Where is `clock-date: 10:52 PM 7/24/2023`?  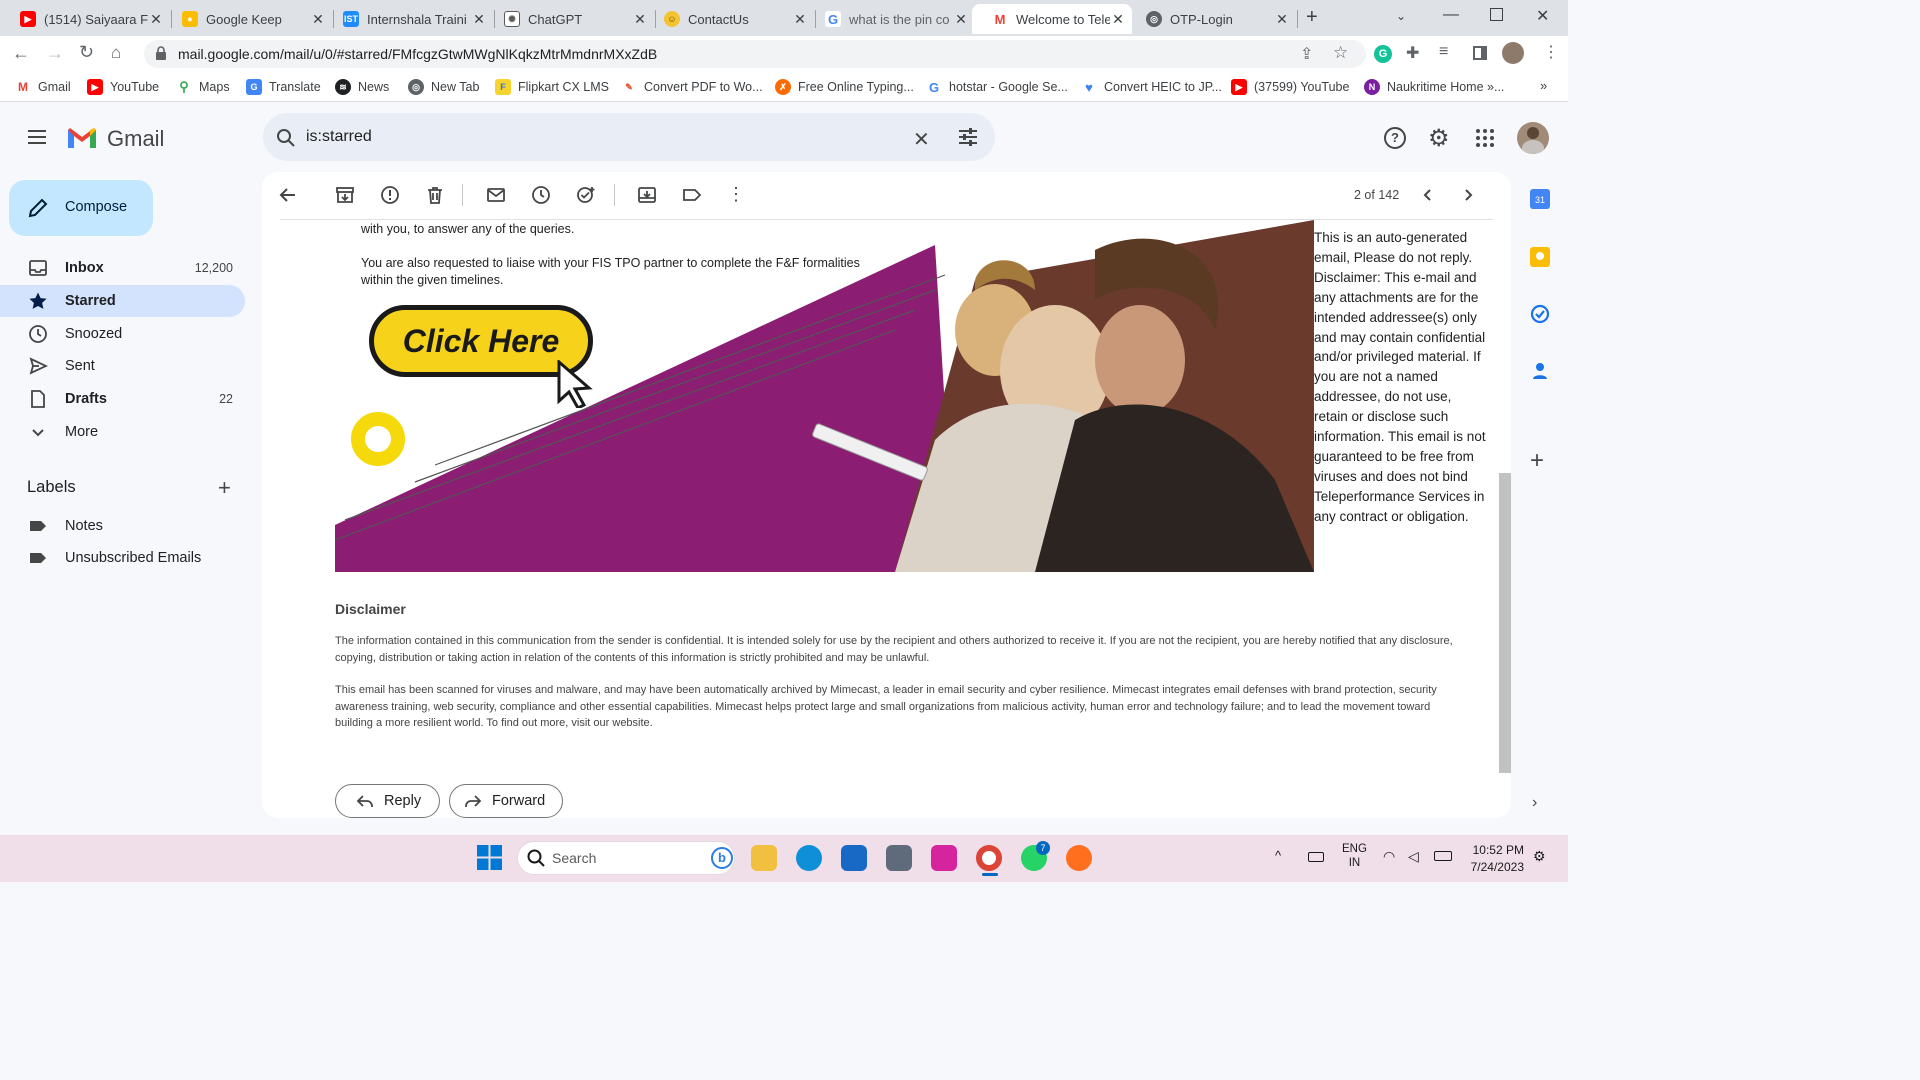 clock-date: 10:52 PM 7/24/2023 is located at coordinates (1495, 858).